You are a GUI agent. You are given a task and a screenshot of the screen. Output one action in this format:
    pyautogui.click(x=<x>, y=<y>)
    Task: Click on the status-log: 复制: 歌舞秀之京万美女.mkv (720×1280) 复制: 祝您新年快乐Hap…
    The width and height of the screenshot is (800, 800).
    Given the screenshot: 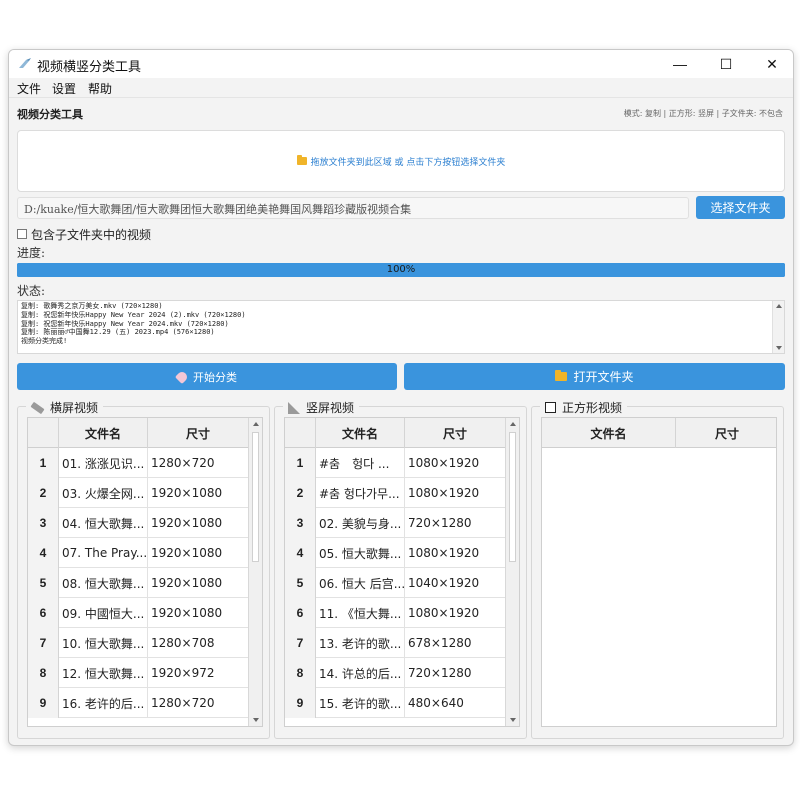 What is the action you would take?
    pyautogui.click(x=401, y=327)
    